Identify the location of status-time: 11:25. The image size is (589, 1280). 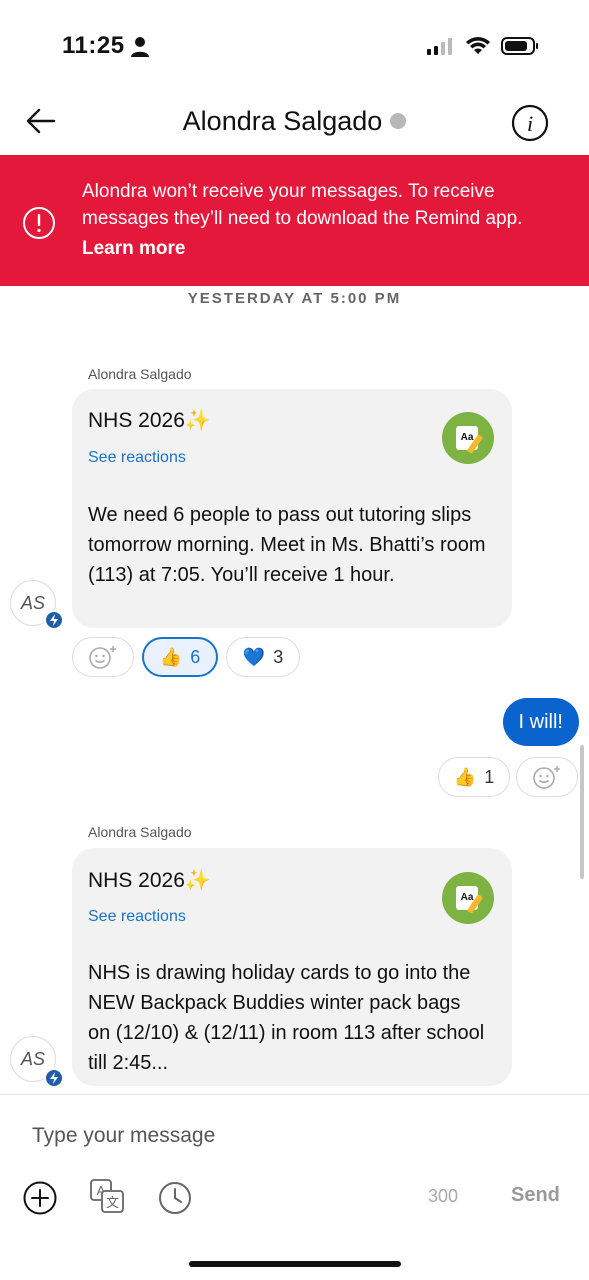
(93, 45).